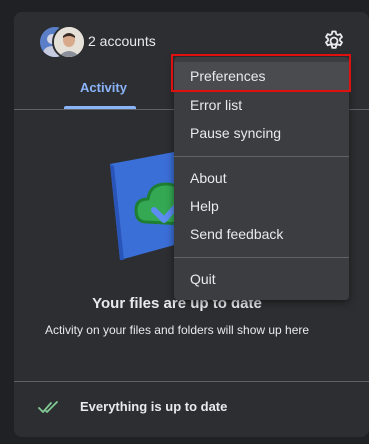 This screenshot has width=369, height=444. What do you see at coordinates (334, 41) in the screenshot?
I see `gear-icon` at bounding box center [334, 41].